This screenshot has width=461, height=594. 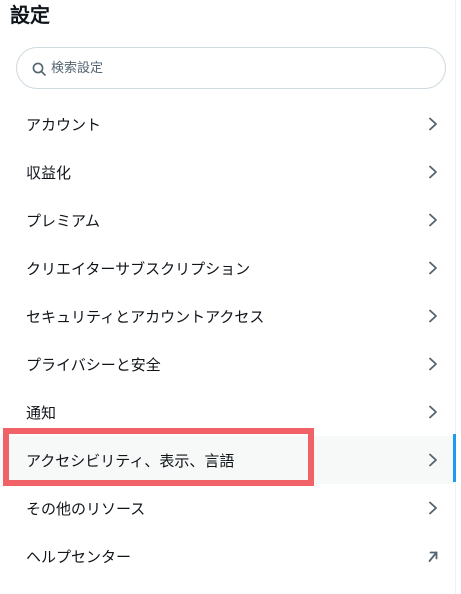 I want to click on menu-item-creator-subscriptions: クリエイターサブスクリプション, so click(x=227, y=268).